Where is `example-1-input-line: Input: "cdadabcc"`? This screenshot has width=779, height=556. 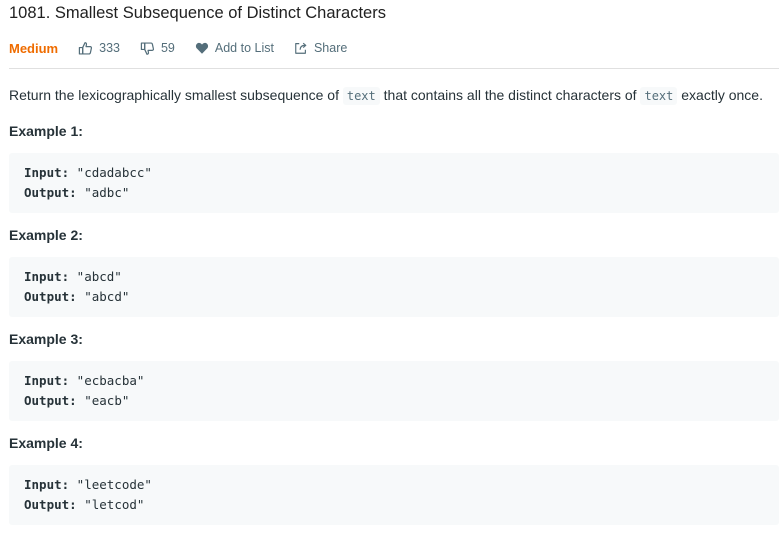 example-1-input-line: Input: "cdadabcc" is located at coordinates (394, 173).